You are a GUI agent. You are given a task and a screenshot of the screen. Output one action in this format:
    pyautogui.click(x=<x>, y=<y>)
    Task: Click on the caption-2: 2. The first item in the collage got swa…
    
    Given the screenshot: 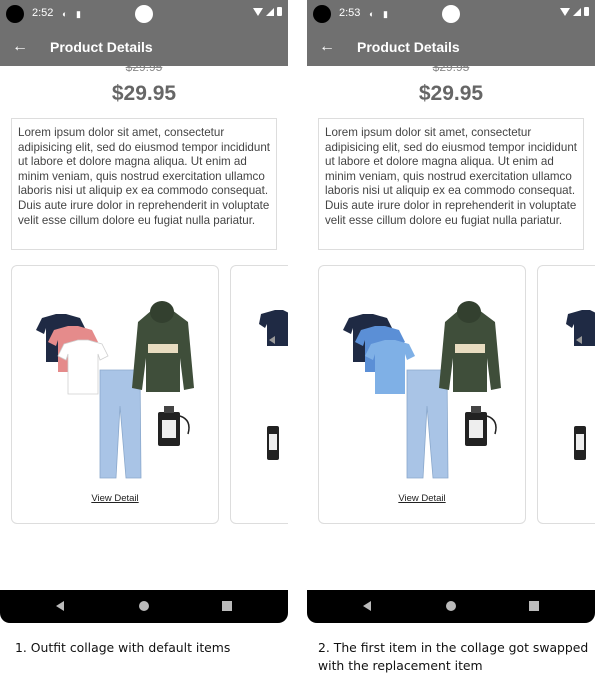 What is the action you would take?
    pyautogui.click(x=453, y=656)
    